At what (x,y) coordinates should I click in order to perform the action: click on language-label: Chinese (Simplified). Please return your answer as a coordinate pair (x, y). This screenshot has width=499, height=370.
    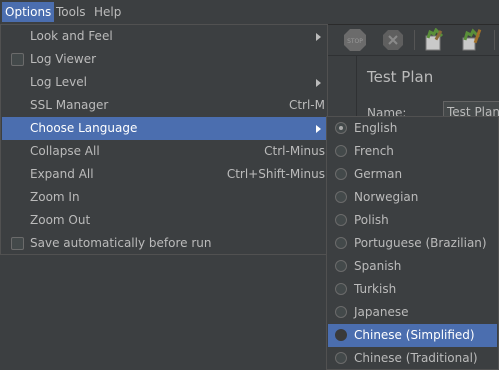
    Looking at the image, I should click on (414, 335).